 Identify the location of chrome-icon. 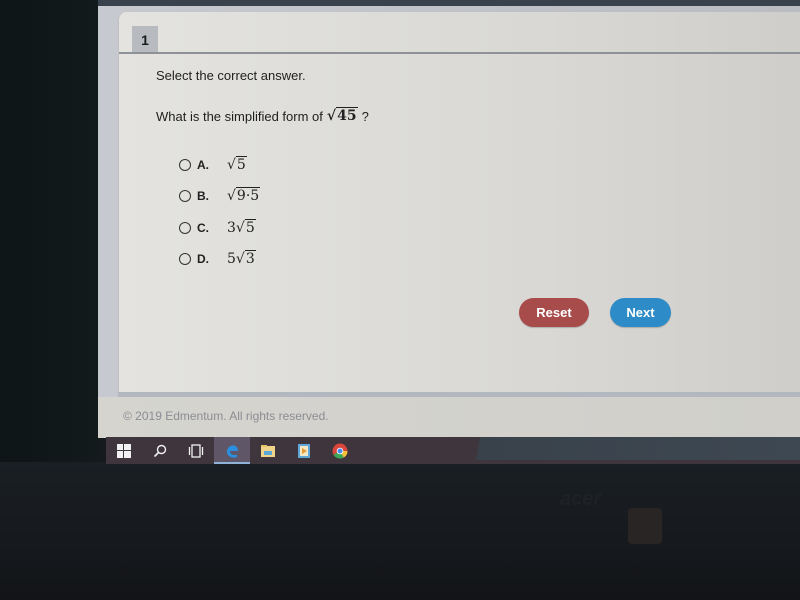
(340, 451).